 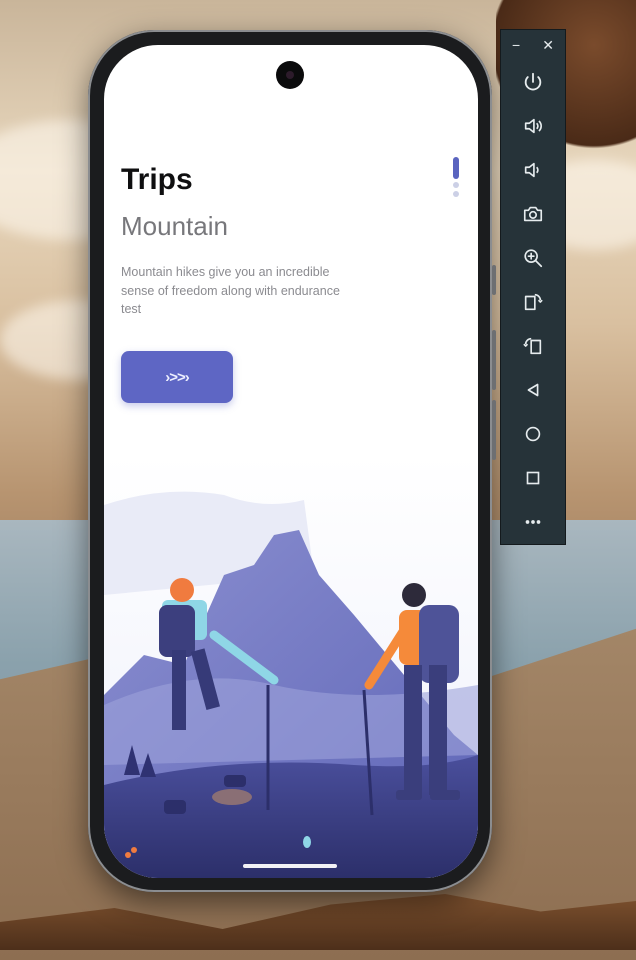 I want to click on overview-icon, so click(x=533, y=478).